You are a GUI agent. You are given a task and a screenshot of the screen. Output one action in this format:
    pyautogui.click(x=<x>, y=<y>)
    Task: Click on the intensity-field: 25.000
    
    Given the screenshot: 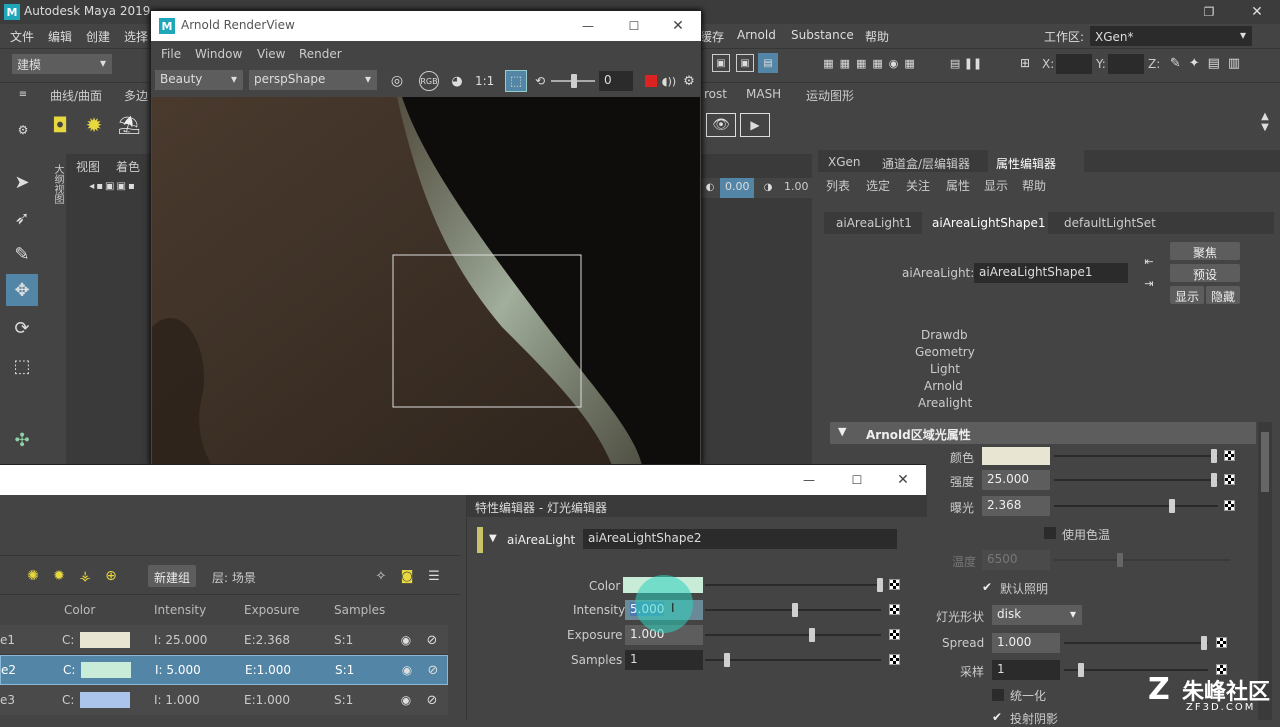 What is the action you would take?
    pyautogui.click(x=1016, y=480)
    